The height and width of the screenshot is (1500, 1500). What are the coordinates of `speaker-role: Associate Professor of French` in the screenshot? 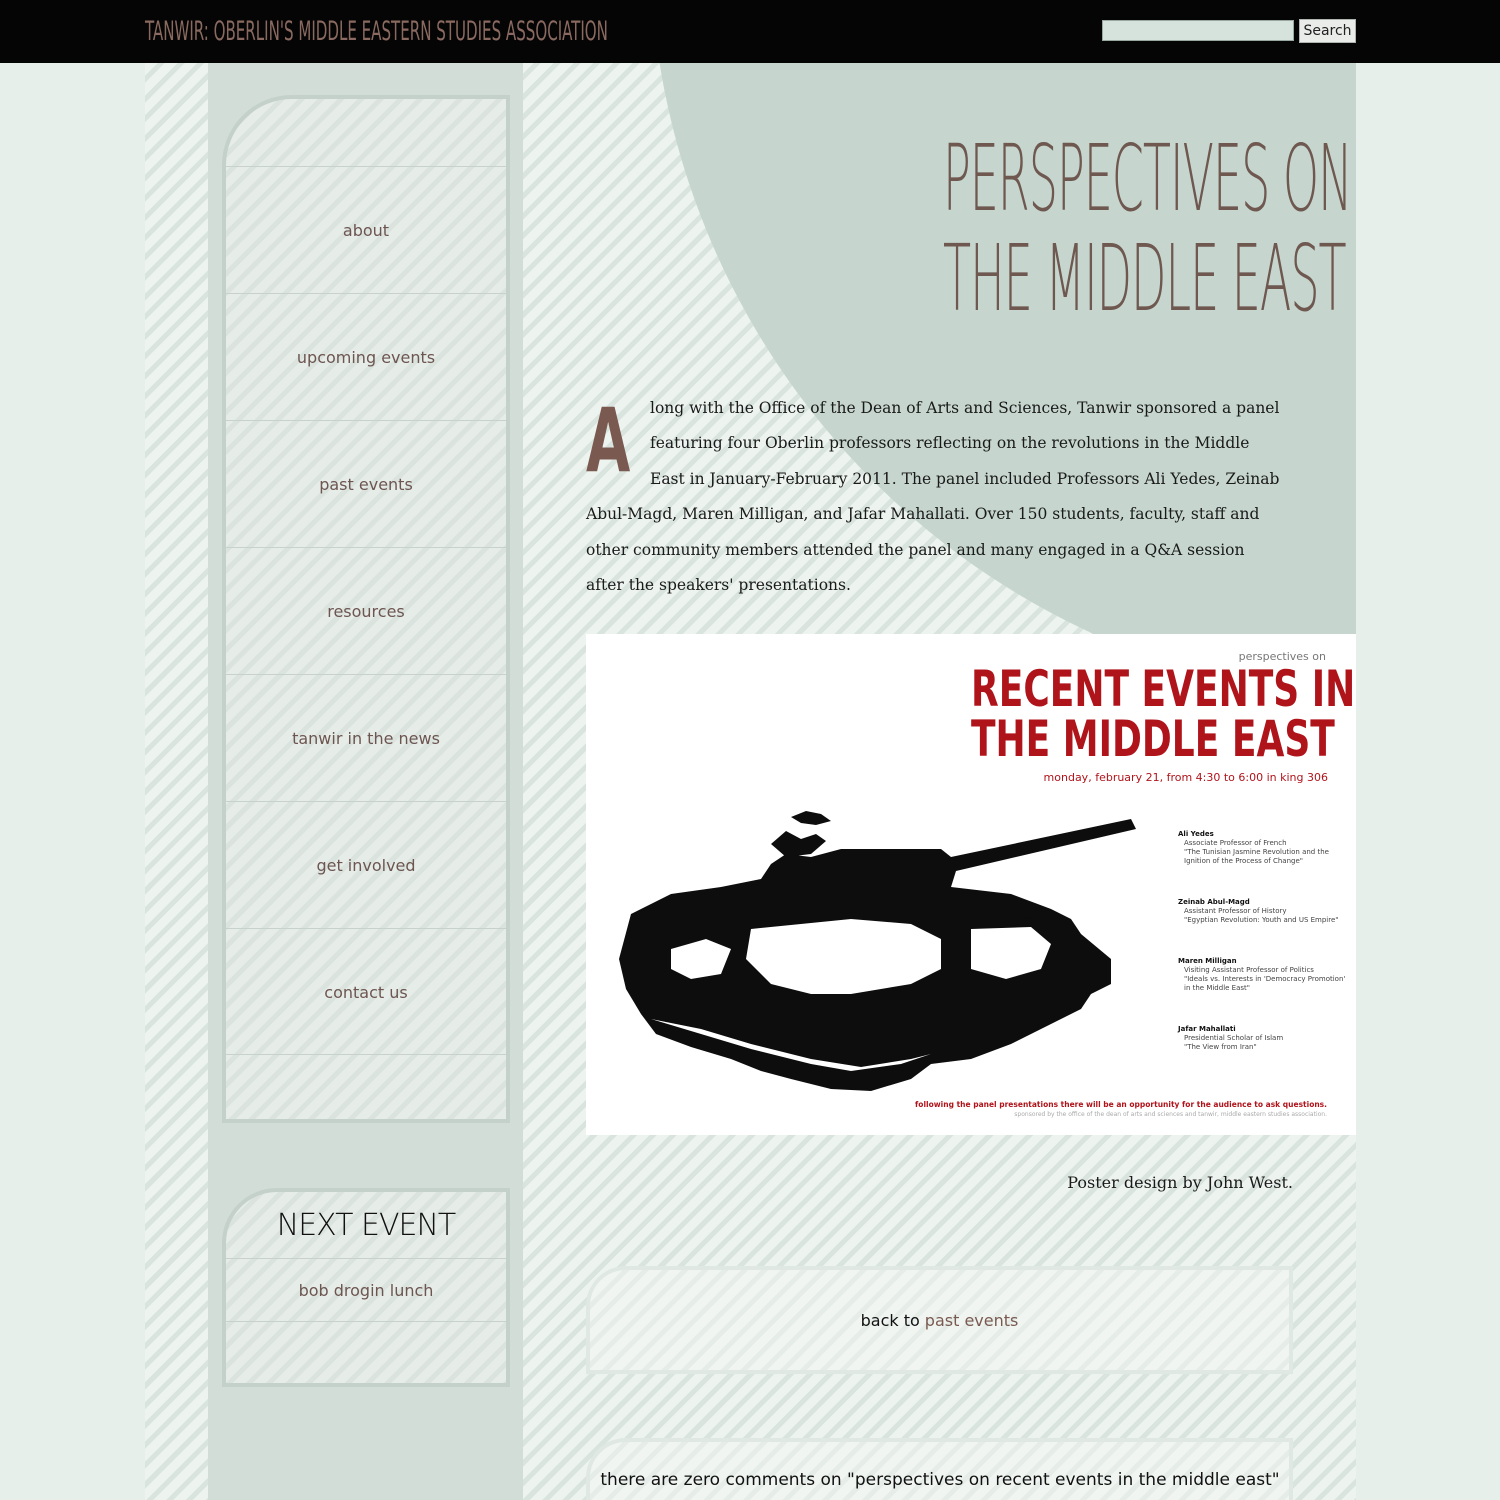 It's located at (1235, 843).